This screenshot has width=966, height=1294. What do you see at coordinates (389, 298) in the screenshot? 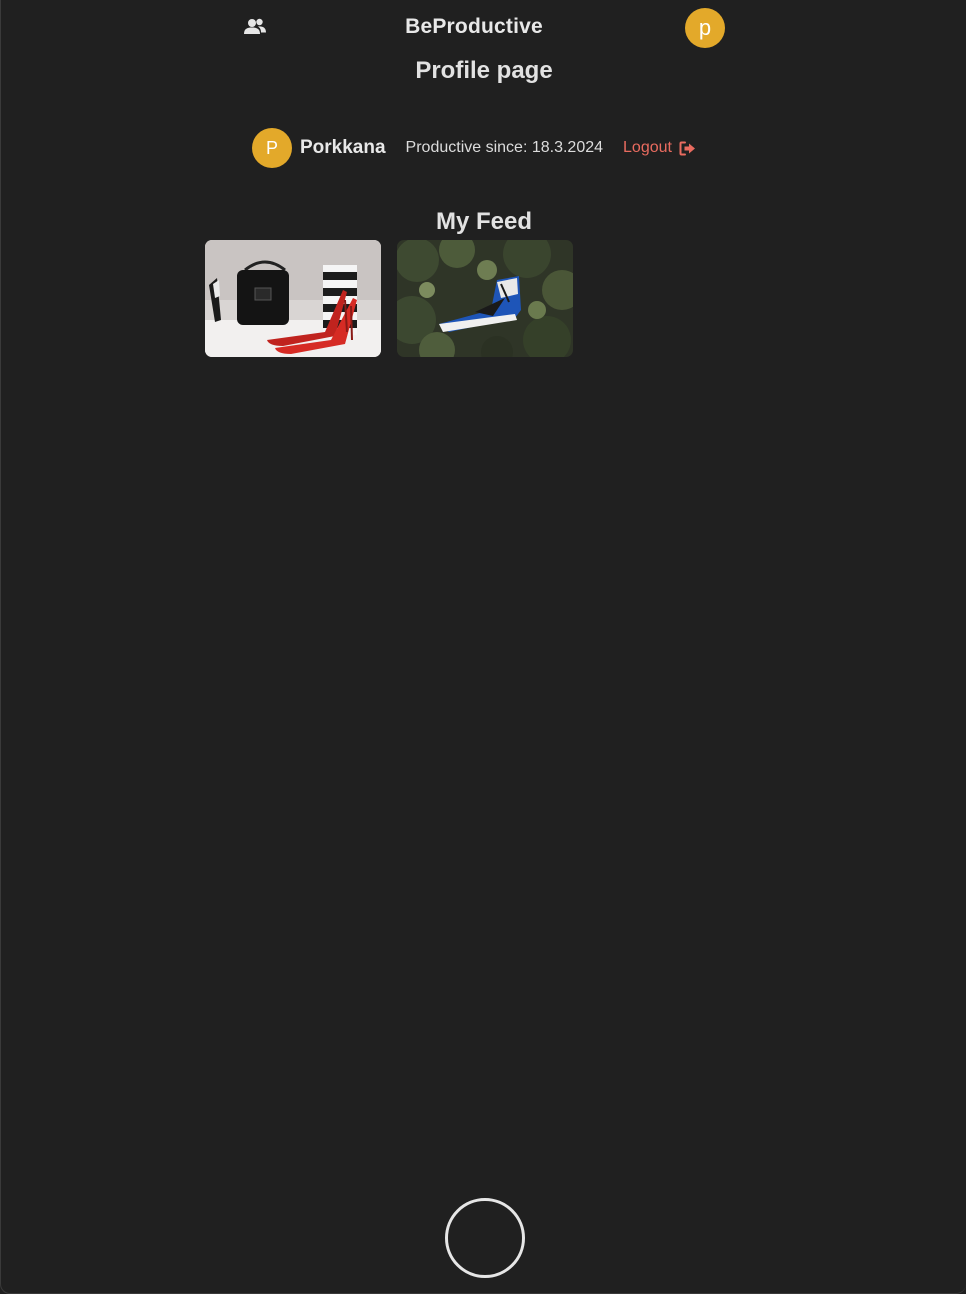
I see `feed-grid` at bounding box center [389, 298].